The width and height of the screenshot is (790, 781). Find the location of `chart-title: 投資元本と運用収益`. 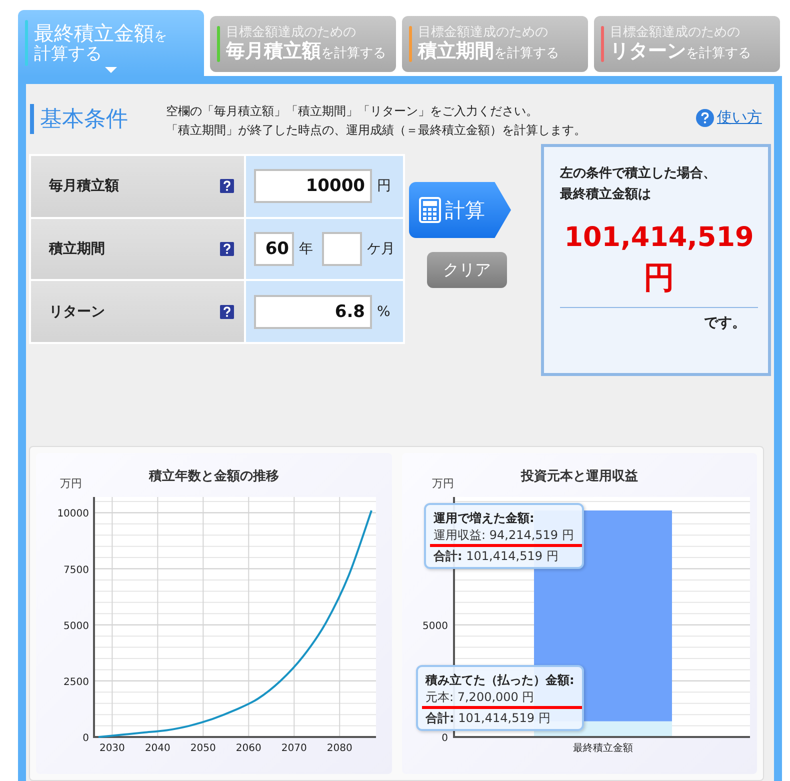

chart-title: 投資元本と運用収益 is located at coordinates (579, 476).